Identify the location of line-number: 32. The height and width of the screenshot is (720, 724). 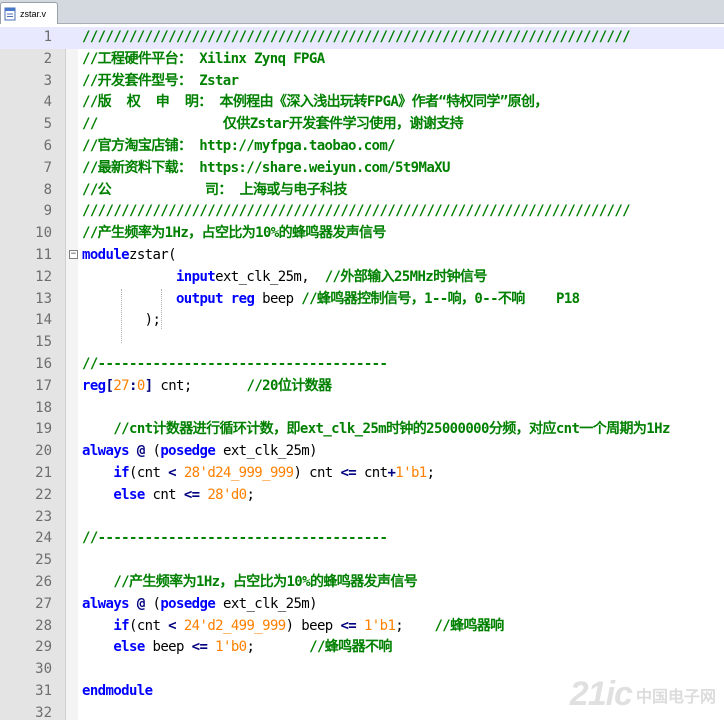
(43, 712).